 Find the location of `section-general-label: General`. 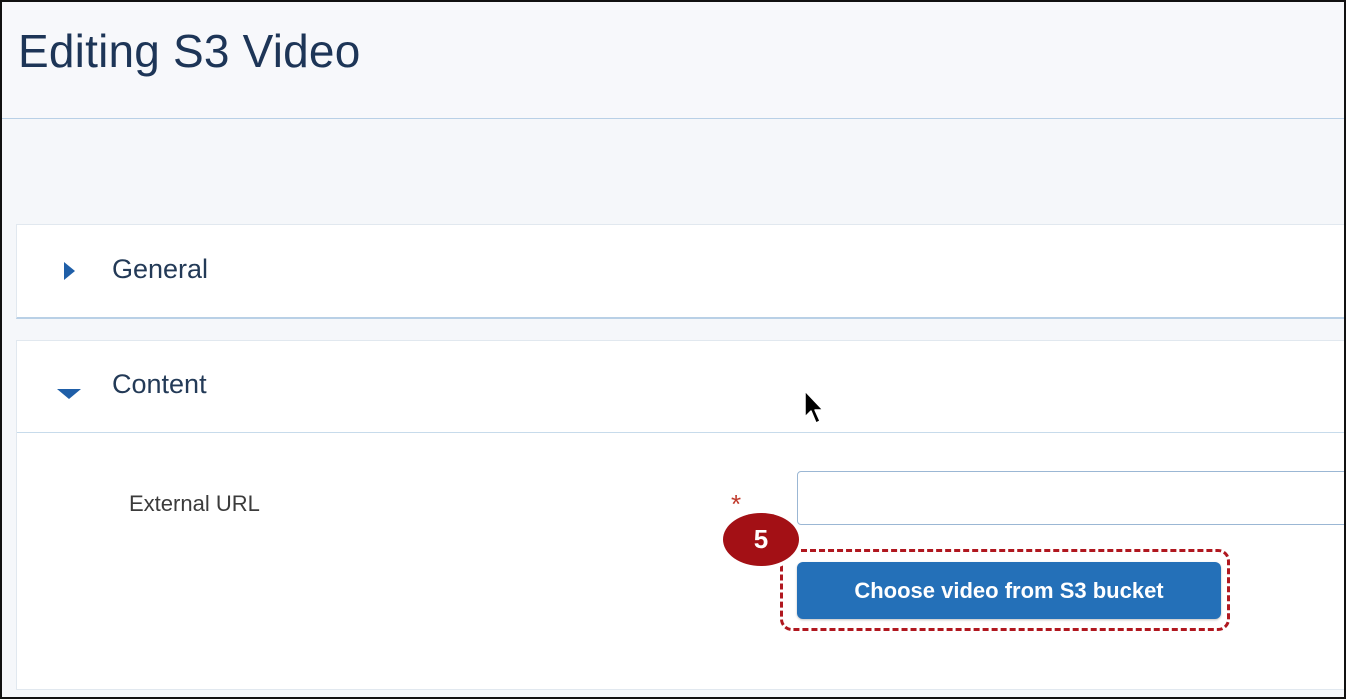

section-general-label: General is located at coordinates (160, 269).